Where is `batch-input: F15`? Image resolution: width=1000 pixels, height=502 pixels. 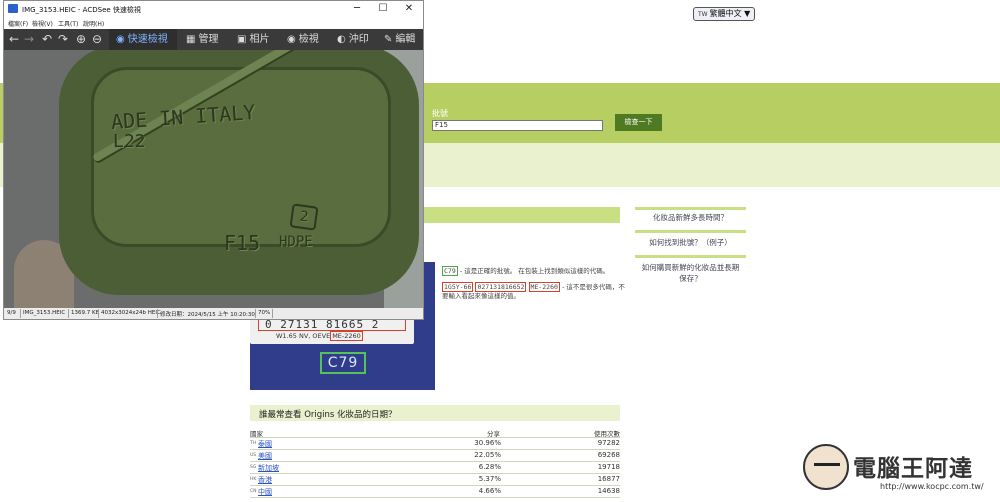
batch-input: F15 is located at coordinates (517, 125).